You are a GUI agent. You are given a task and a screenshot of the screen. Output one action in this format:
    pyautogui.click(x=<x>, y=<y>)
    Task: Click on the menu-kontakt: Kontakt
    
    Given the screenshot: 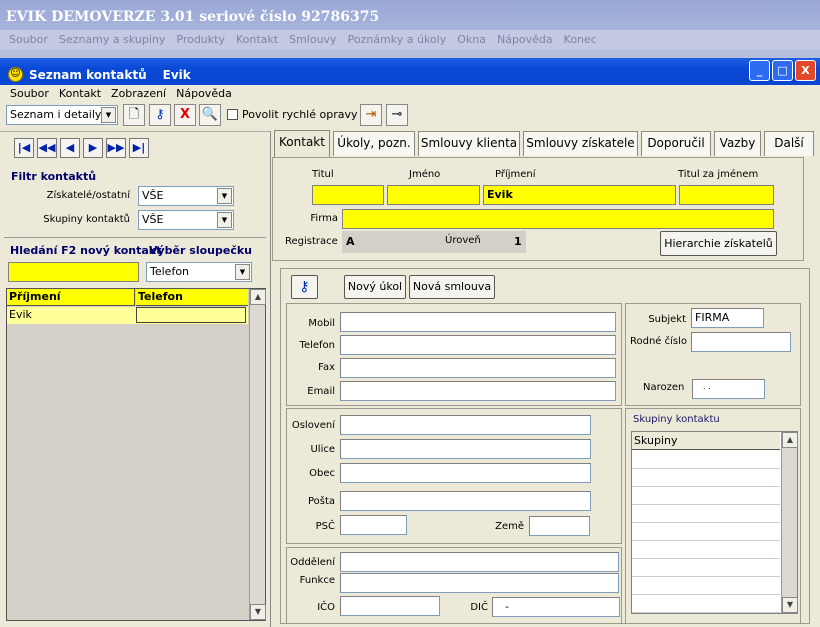 What is the action you would take?
    pyautogui.click(x=80, y=94)
    